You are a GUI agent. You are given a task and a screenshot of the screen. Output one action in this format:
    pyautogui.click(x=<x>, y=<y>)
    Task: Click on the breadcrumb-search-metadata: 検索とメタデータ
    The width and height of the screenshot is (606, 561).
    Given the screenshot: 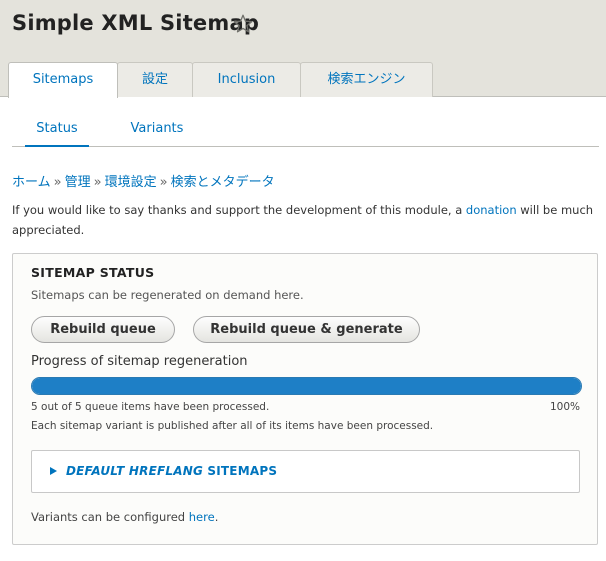 What is the action you would take?
    pyautogui.click(x=223, y=182)
    